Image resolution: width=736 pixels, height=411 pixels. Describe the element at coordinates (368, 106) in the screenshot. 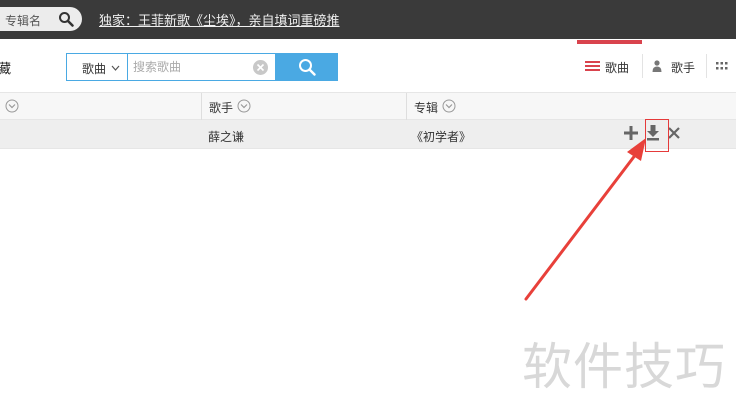

I see `table-header: 歌手 专辑` at that location.